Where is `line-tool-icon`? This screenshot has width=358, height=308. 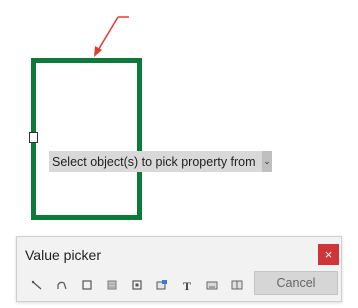
line-tool-icon is located at coordinates (36, 285).